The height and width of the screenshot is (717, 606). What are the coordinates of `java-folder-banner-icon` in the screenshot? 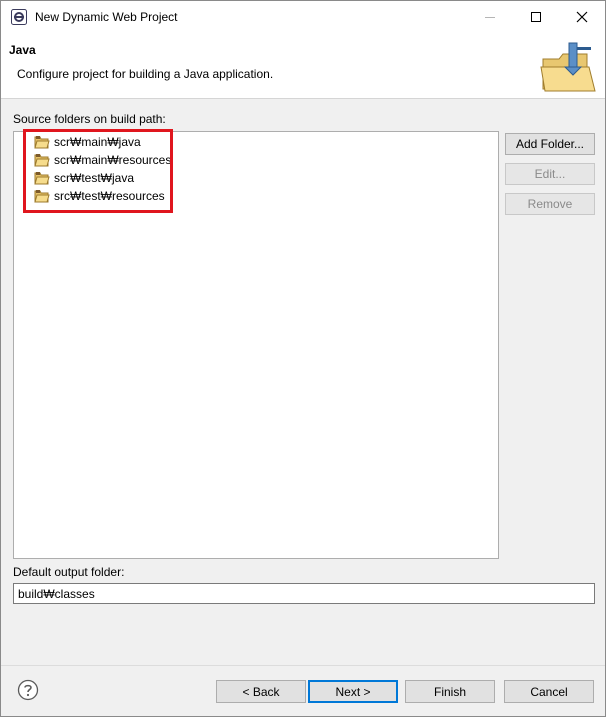 It's located at (569, 67).